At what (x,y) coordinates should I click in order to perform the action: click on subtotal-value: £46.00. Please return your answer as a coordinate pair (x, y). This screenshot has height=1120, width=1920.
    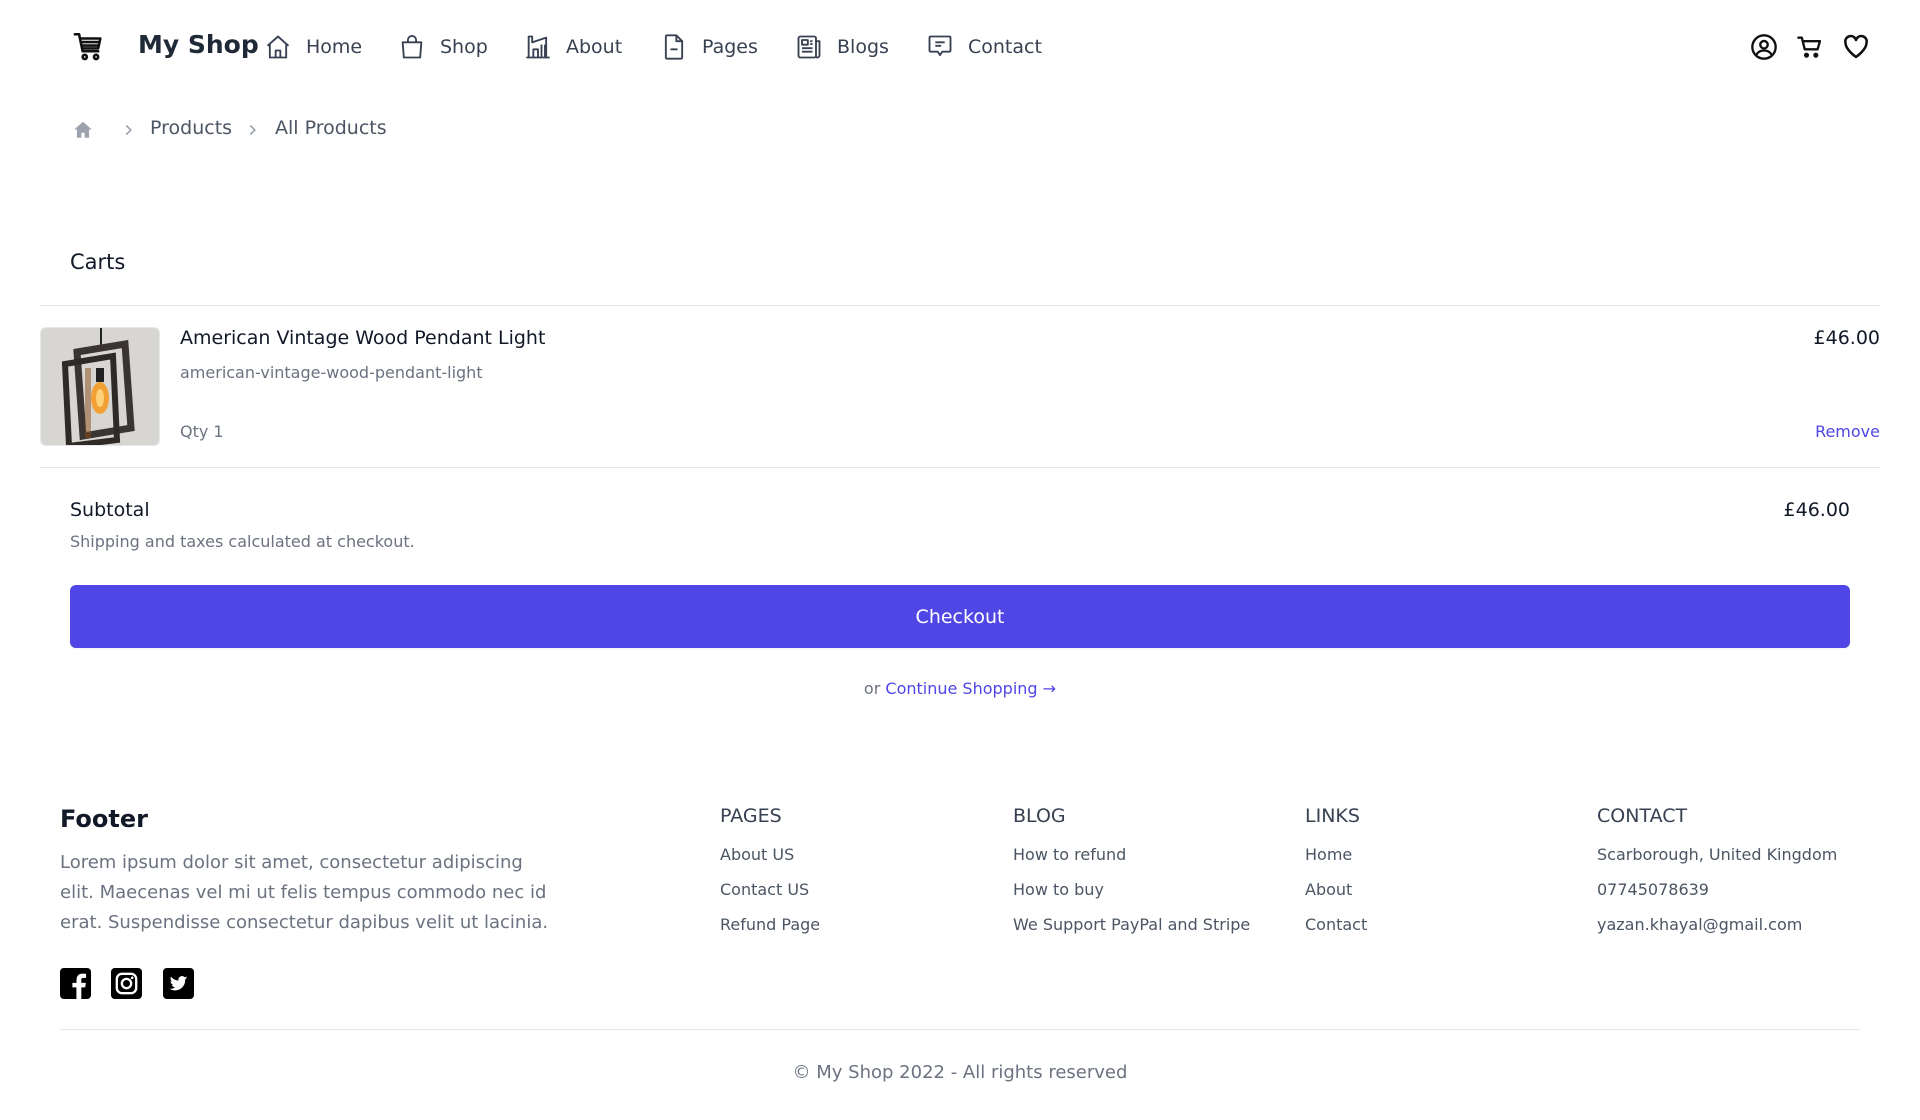
    Looking at the image, I should click on (1816, 510).